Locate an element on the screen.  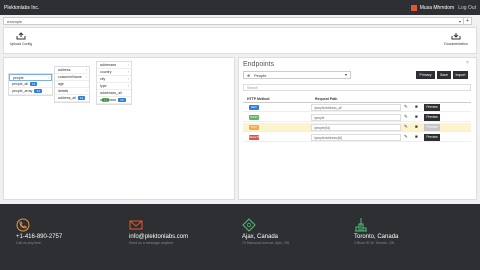
table-row: POST /people ✎ ■ Preview is located at coordinates (357, 117).